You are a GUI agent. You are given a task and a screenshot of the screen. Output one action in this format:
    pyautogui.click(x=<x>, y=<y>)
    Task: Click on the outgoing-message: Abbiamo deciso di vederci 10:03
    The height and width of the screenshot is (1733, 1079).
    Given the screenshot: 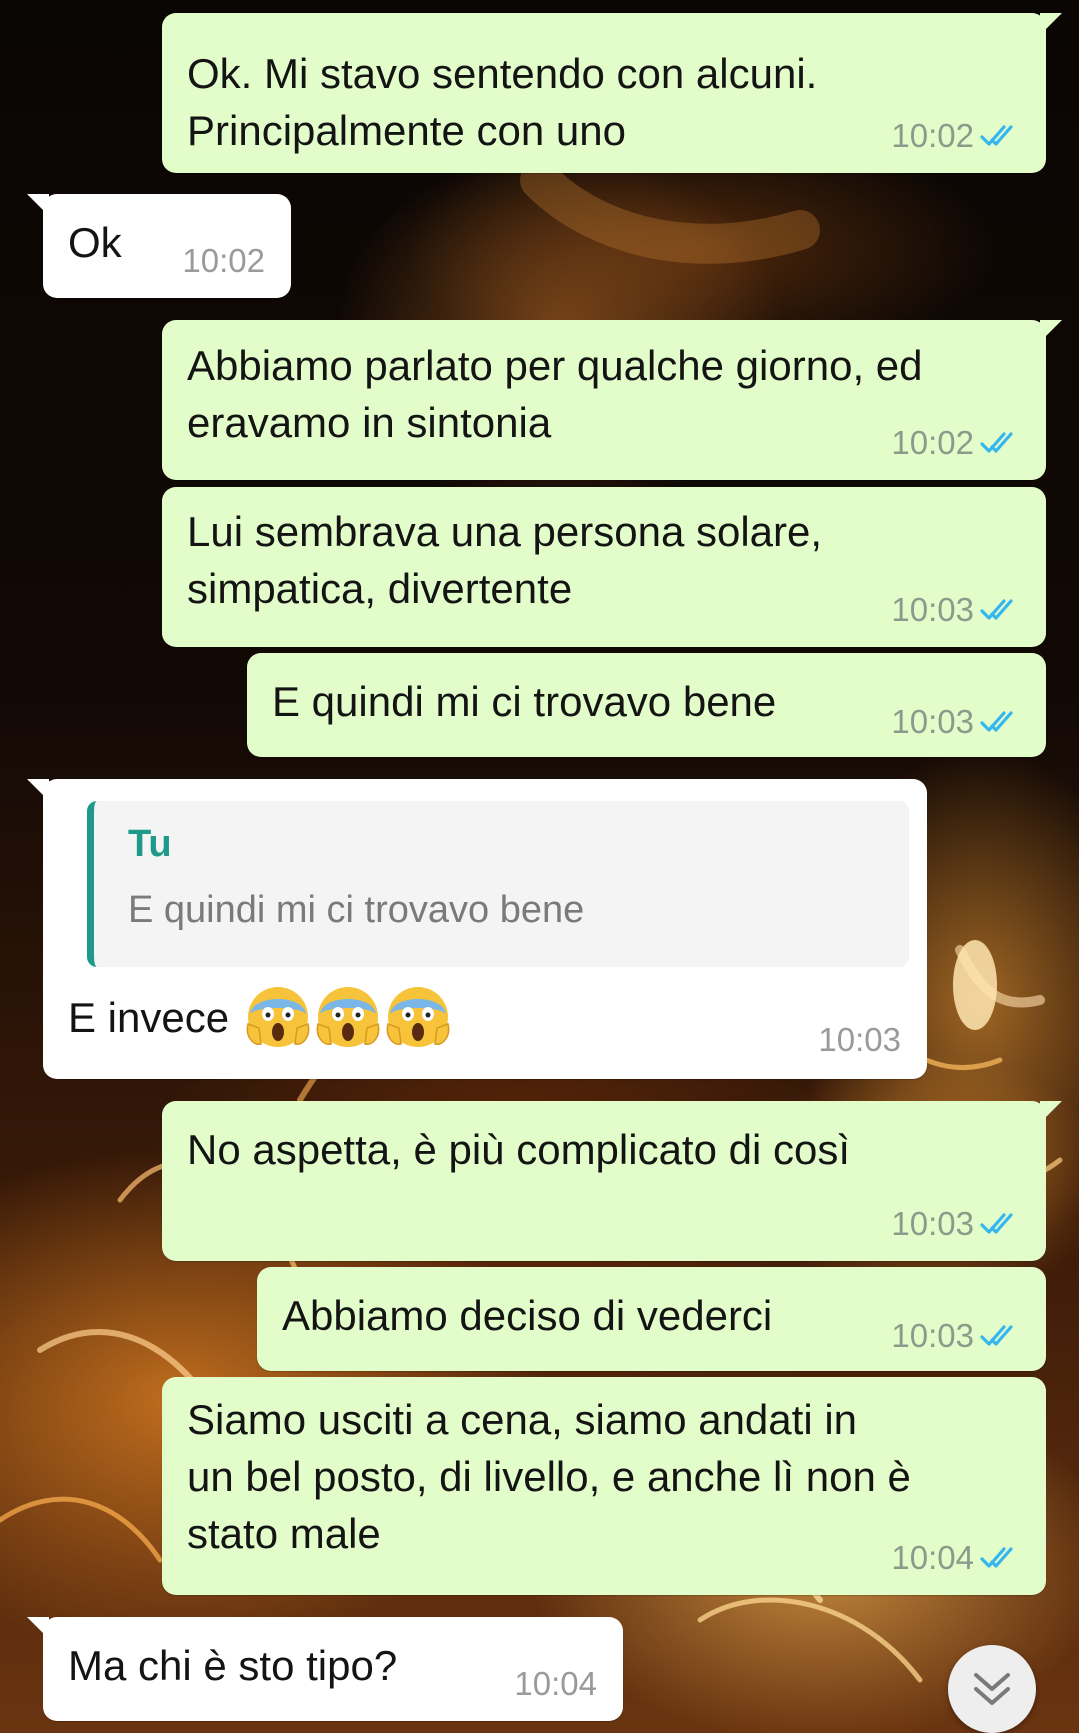 What is the action you would take?
    pyautogui.click(x=651, y=1319)
    